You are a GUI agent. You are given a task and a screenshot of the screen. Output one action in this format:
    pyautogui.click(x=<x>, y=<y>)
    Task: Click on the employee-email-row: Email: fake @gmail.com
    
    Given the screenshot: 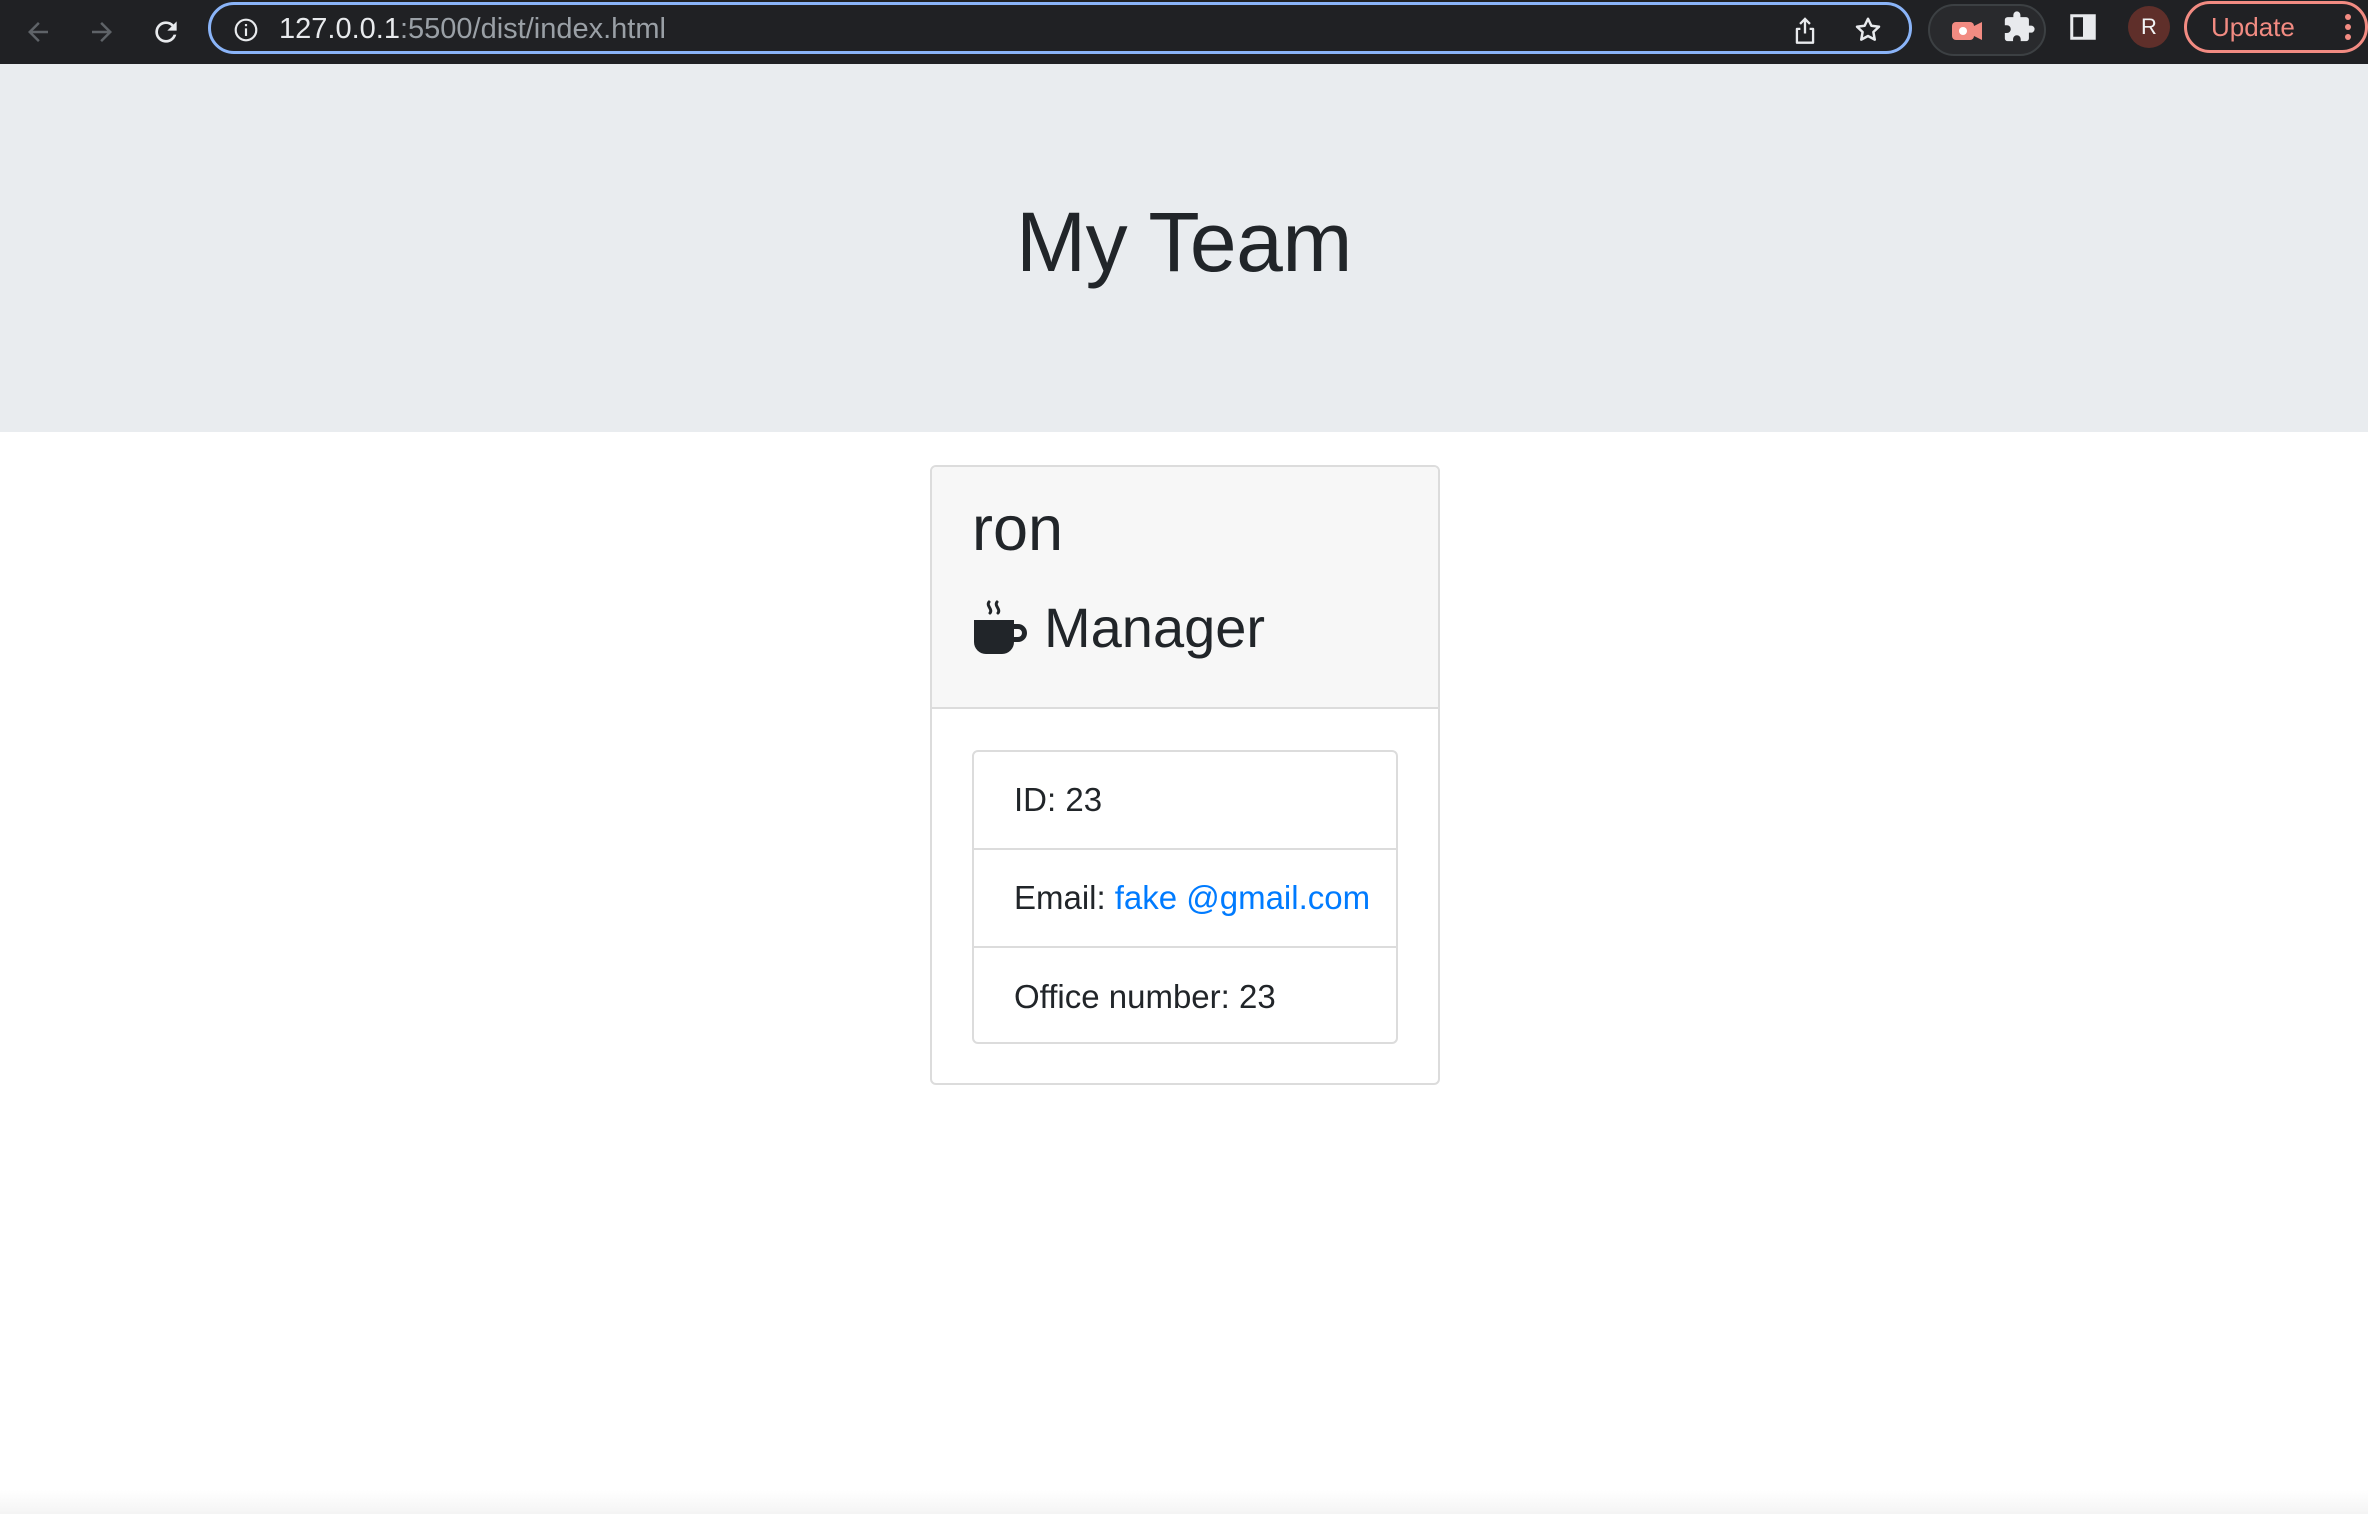 What is the action you would take?
    pyautogui.click(x=1185, y=899)
    